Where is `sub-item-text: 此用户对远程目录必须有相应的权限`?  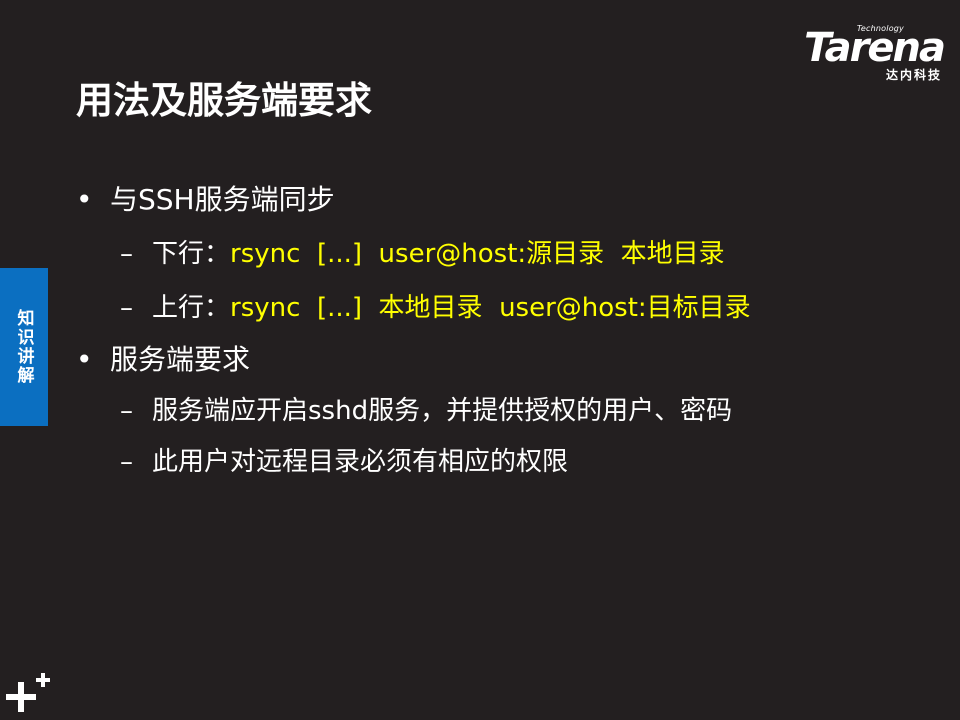 sub-item-text: 此用户对远程目录必须有相应的权限 is located at coordinates (360, 462).